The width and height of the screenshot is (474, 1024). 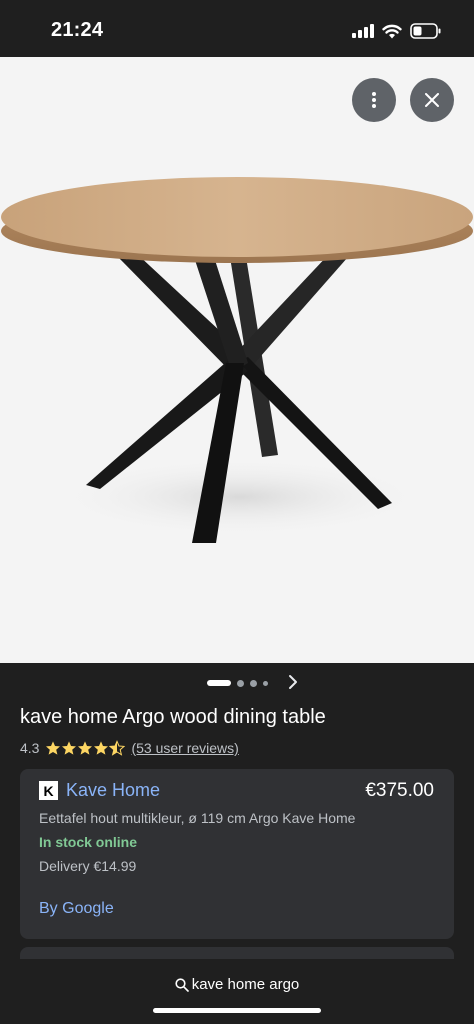 I want to click on bottom-search-bar: kave home argo, so click(x=237, y=991).